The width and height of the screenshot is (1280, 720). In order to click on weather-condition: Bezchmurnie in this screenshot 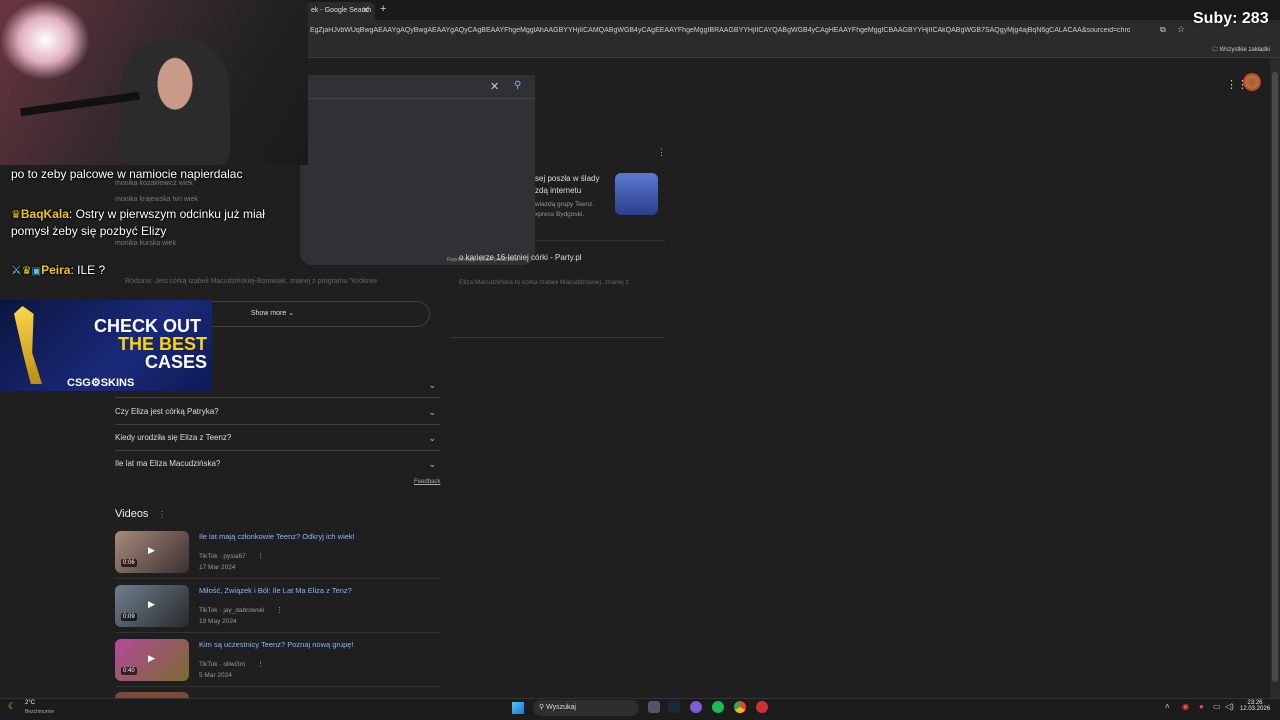, I will do `click(40, 712)`.